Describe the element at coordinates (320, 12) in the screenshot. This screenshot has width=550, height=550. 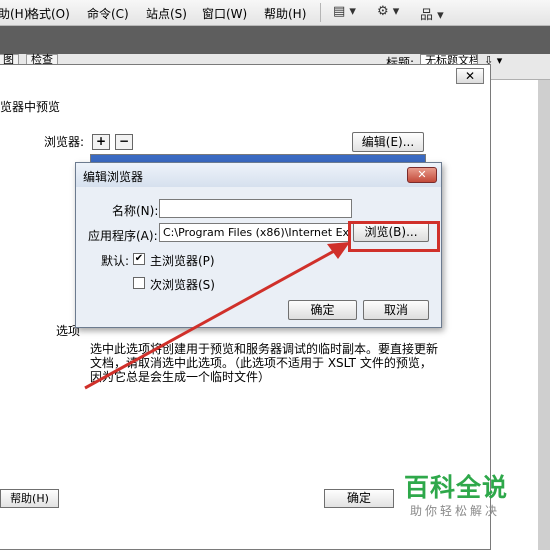
I see `menu-separator` at that location.